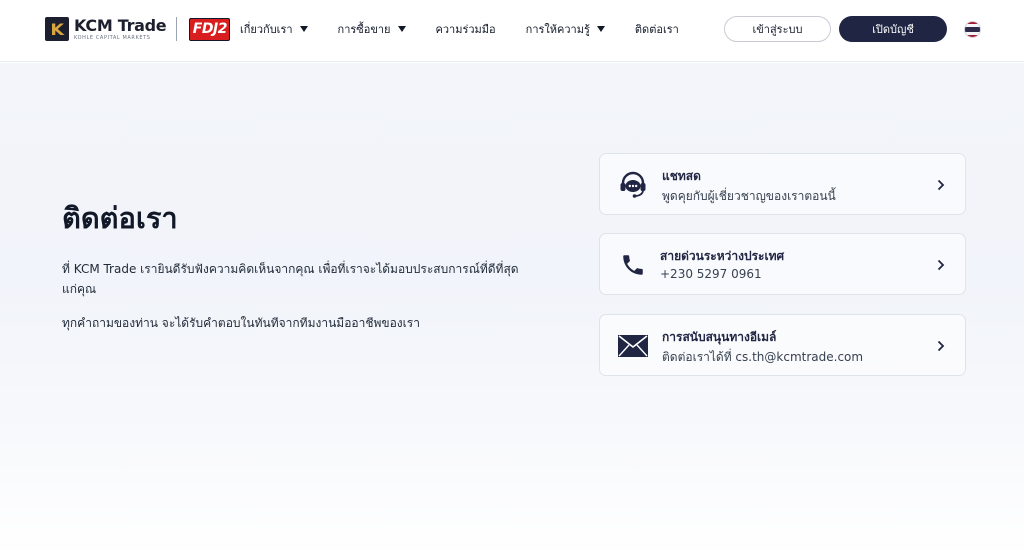 The height and width of the screenshot is (558, 1024). Describe the element at coordinates (120, 25) in the screenshot. I see `logo-name: KCM Trade` at that location.